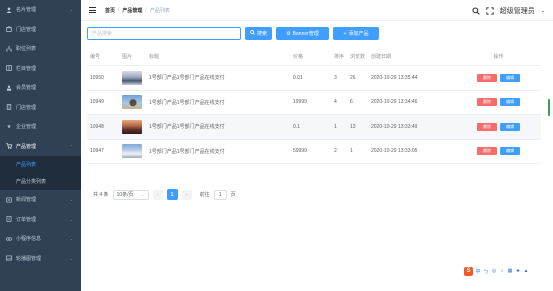 The height and width of the screenshot is (291, 553). I want to click on sidebar-item-orders: 订单管理 ⌄, so click(40, 220).